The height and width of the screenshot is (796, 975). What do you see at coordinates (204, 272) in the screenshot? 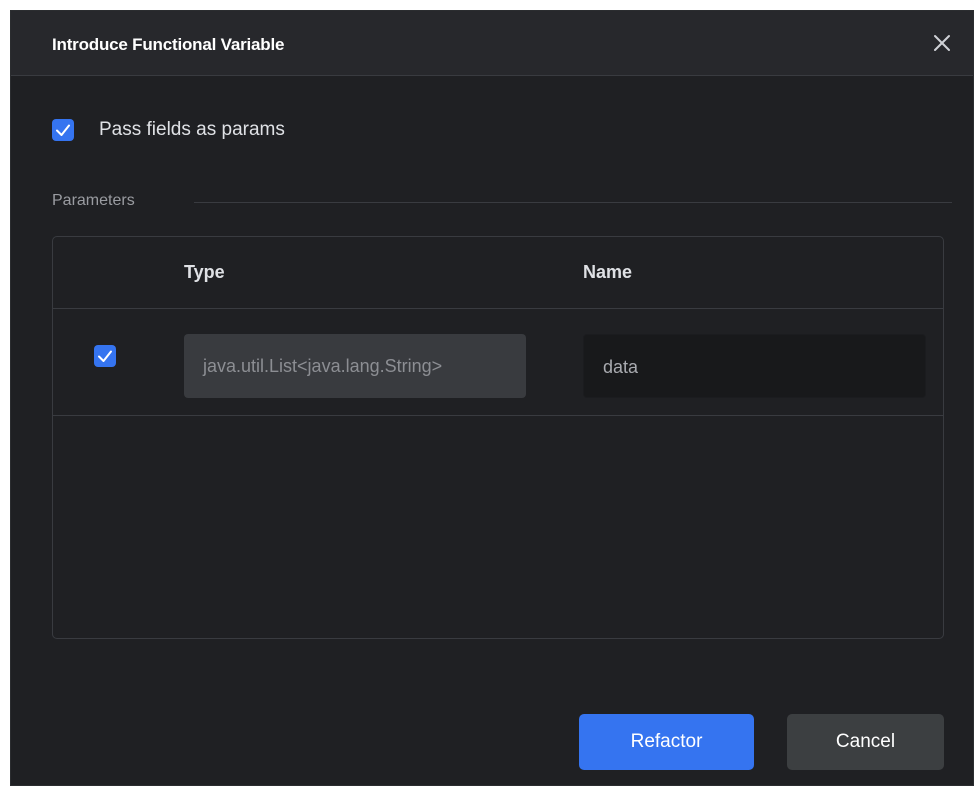
I see `column-header-type: Type` at bounding box center [204, 272].